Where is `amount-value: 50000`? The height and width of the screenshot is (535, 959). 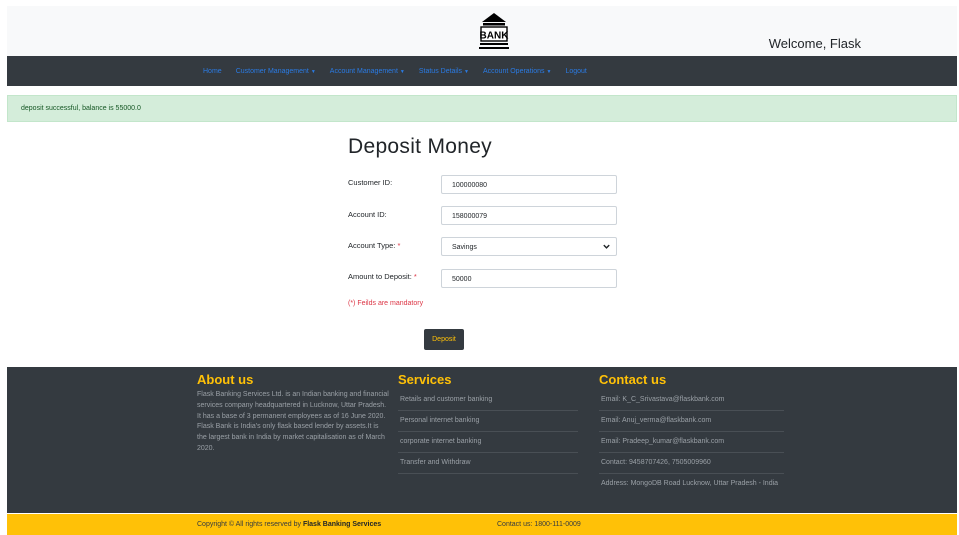 amount-value: 50000 is located at coordinates (462, 279).